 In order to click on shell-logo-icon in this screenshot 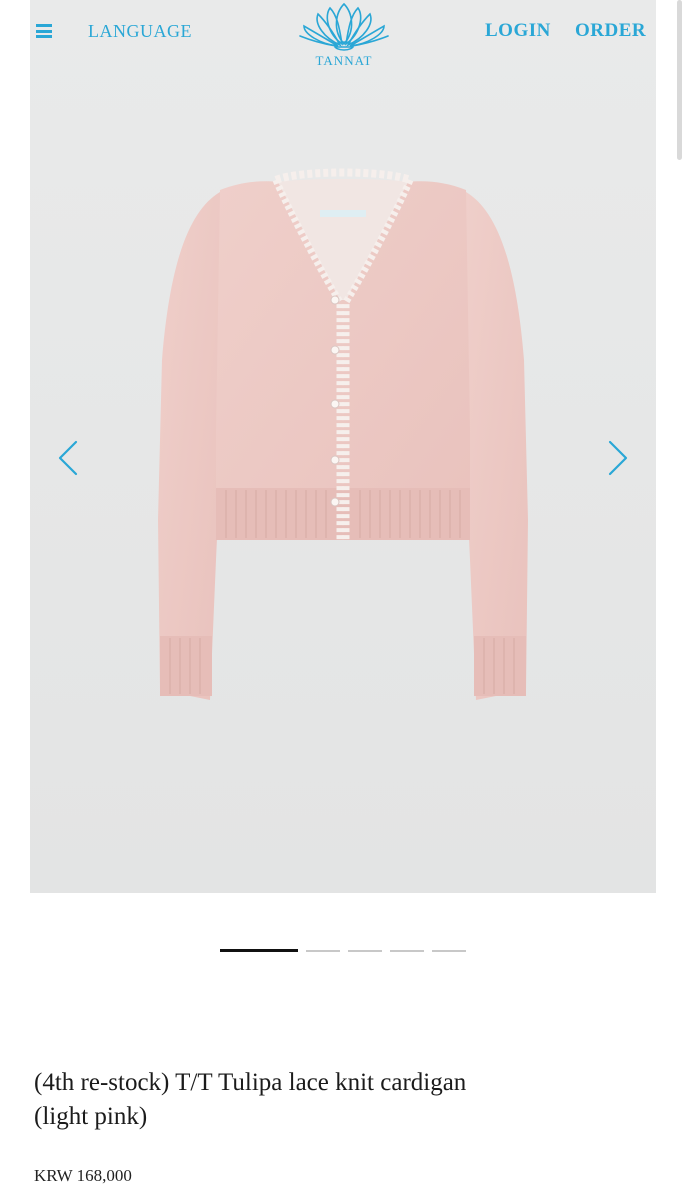, I will do `click(344, 26)`.